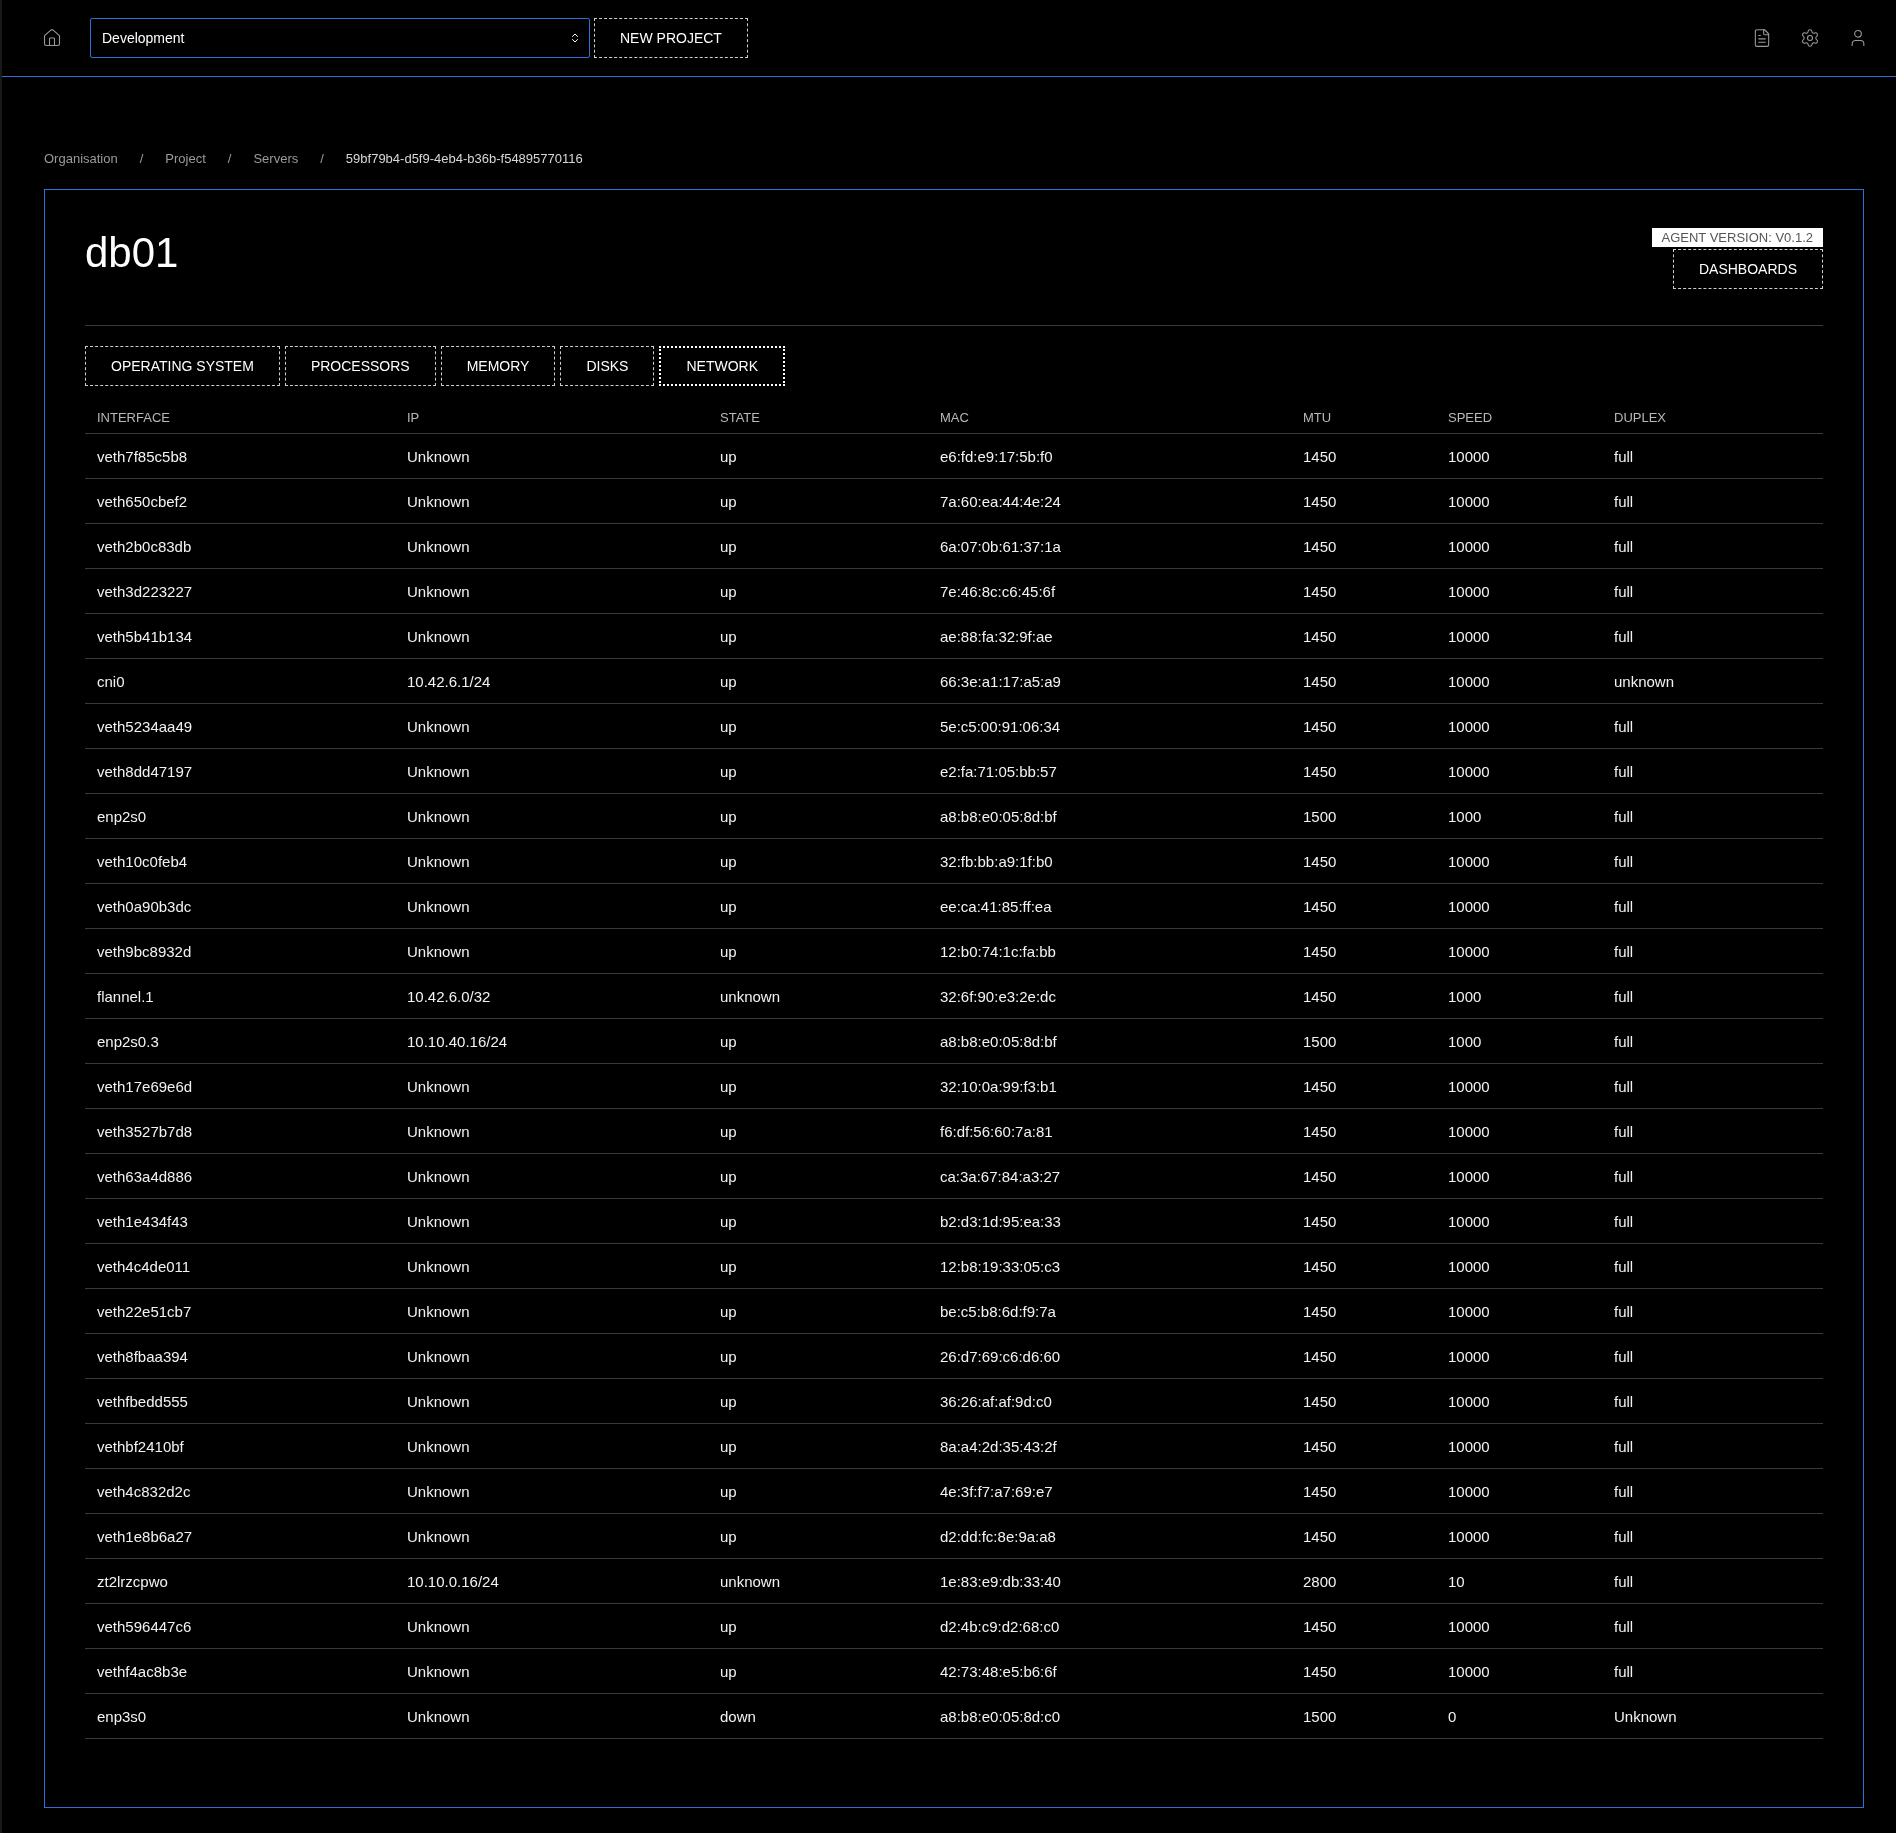  Describe the element at coordinates (1109, 636) in the screenshot. I see `table-cell: ae:88:fa:32:9f:ae` at that location.